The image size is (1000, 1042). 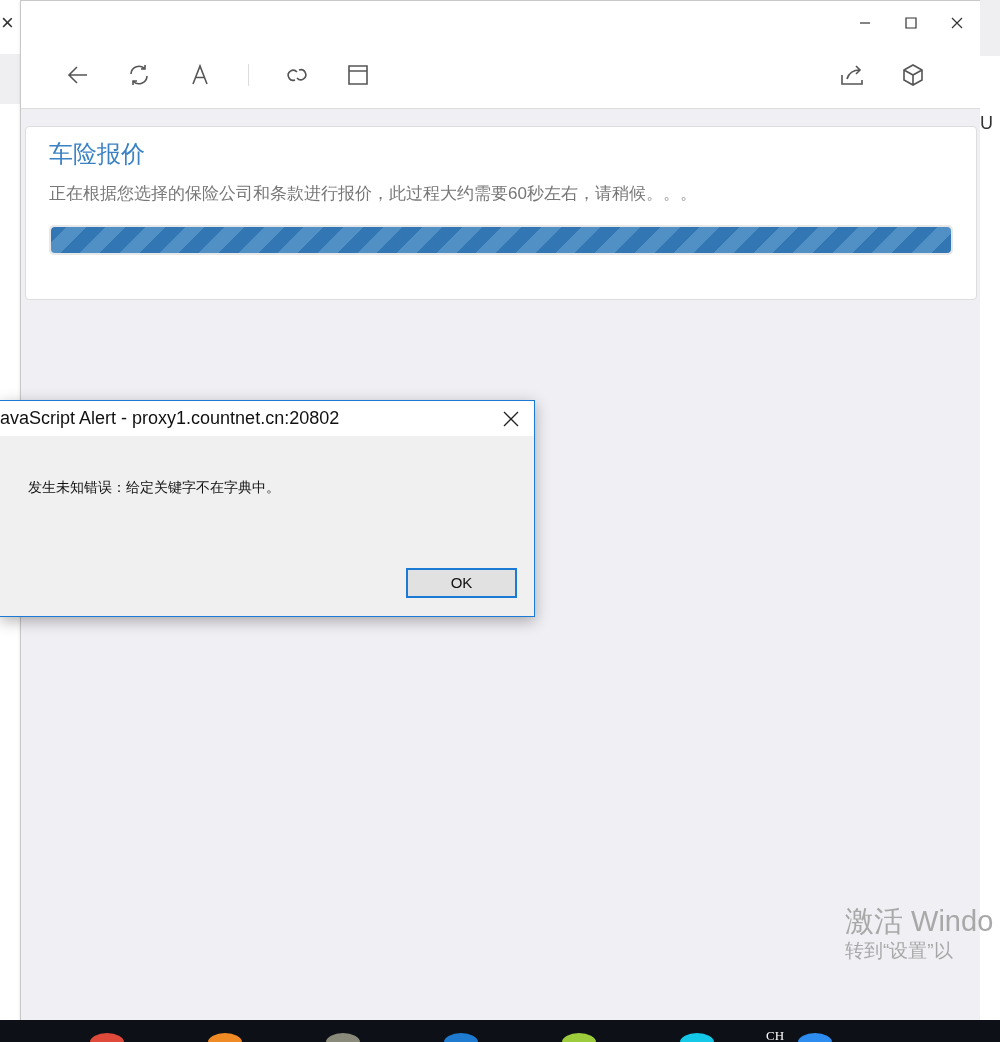 I want to click on language-indicator: CH, so click(x=775, y=1034).